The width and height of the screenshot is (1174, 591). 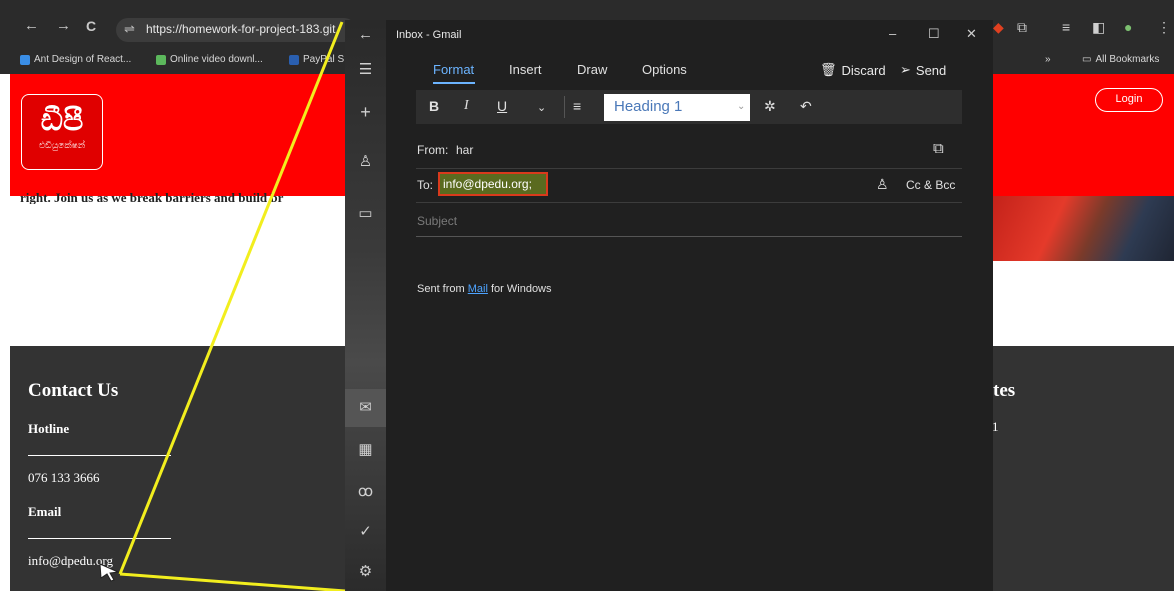 I want to click on tab-options: Options, so click(x=664, y=69).